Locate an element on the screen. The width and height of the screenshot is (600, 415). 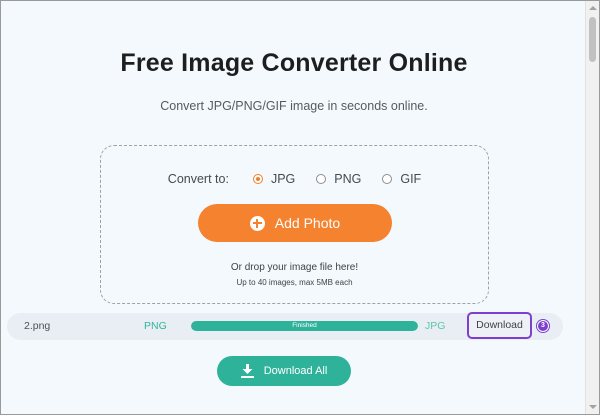
file-row: 2.png PNG Finished JPG Download 3 is located at coordinates (285, 326).